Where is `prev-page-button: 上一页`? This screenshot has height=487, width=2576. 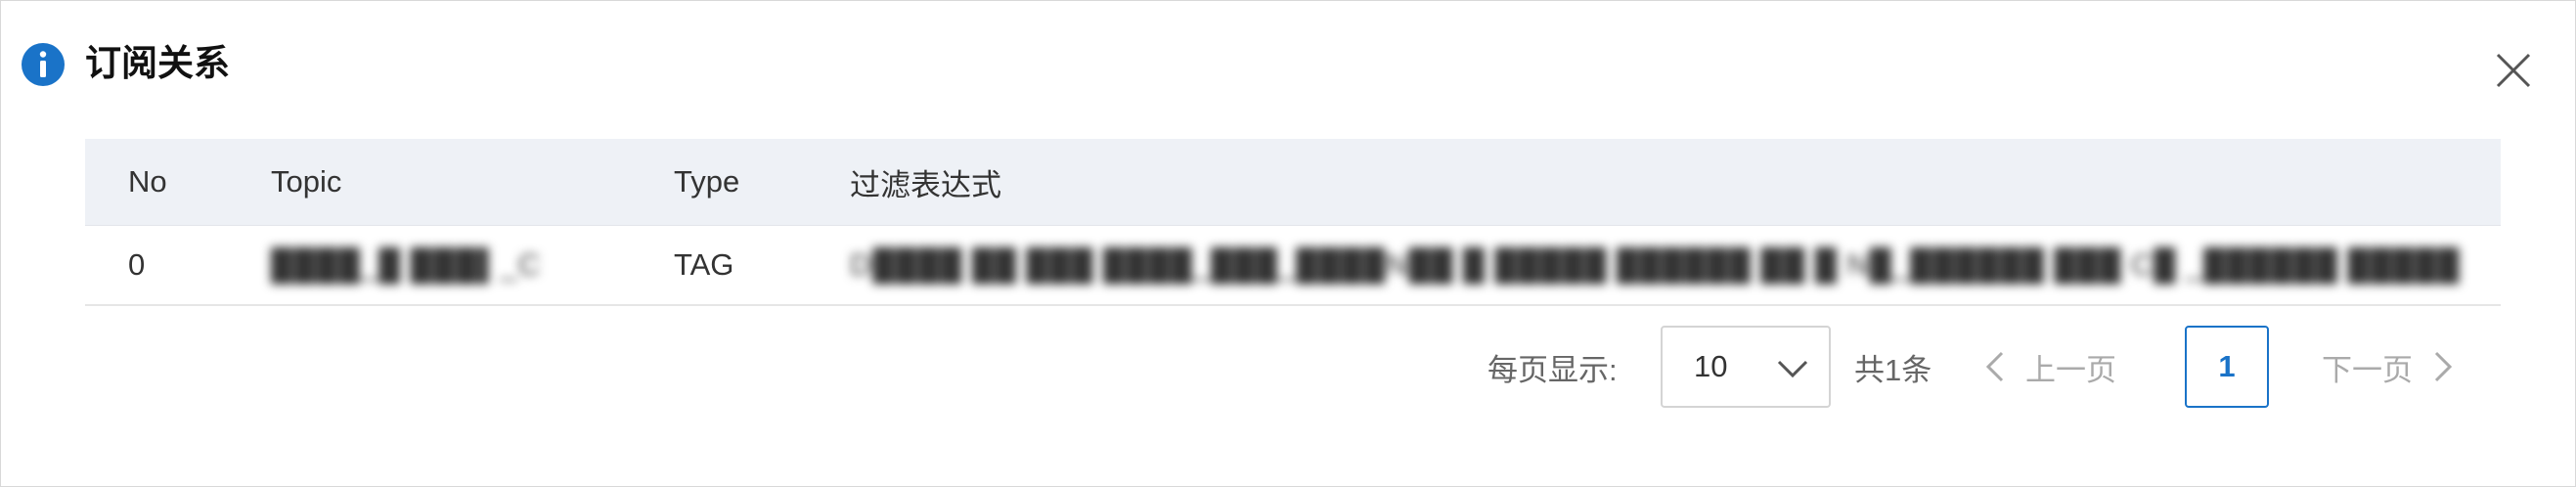 prev-page-button: 上一页 is located at coordinates (2050, 367).